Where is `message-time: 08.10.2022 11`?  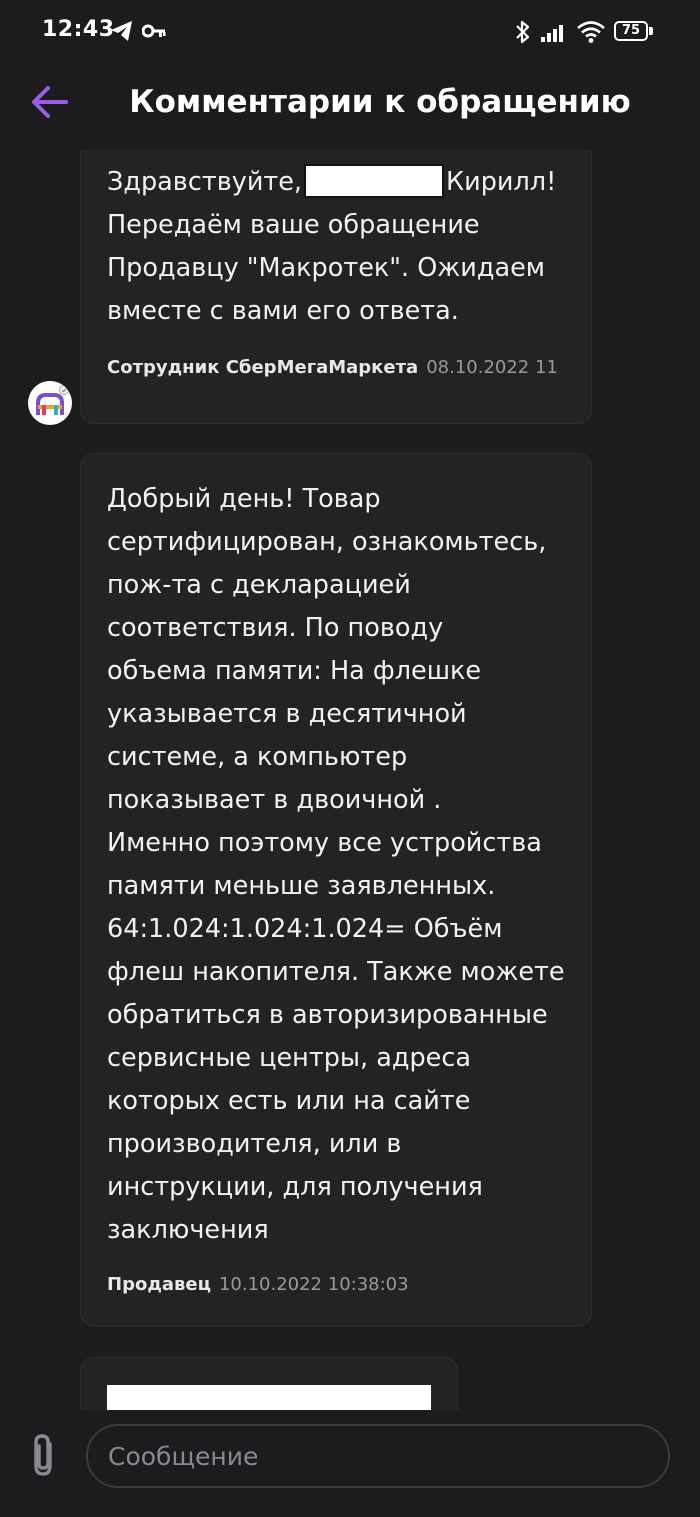 message-time: 08.10.2022 11 is located at coordinates (492, 367).